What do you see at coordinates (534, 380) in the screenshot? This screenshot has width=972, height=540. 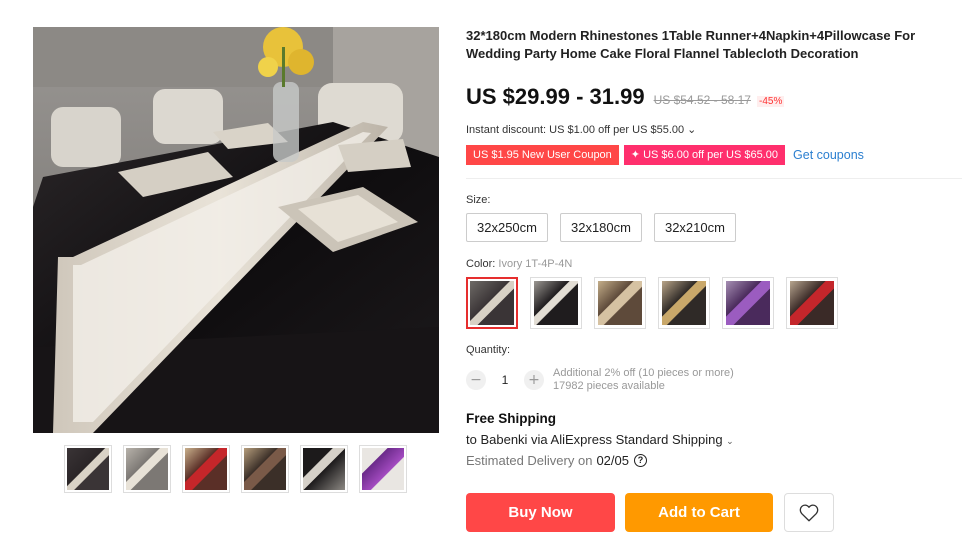 I see `quantity-plus-button: +` at bounding box center [534, 380].